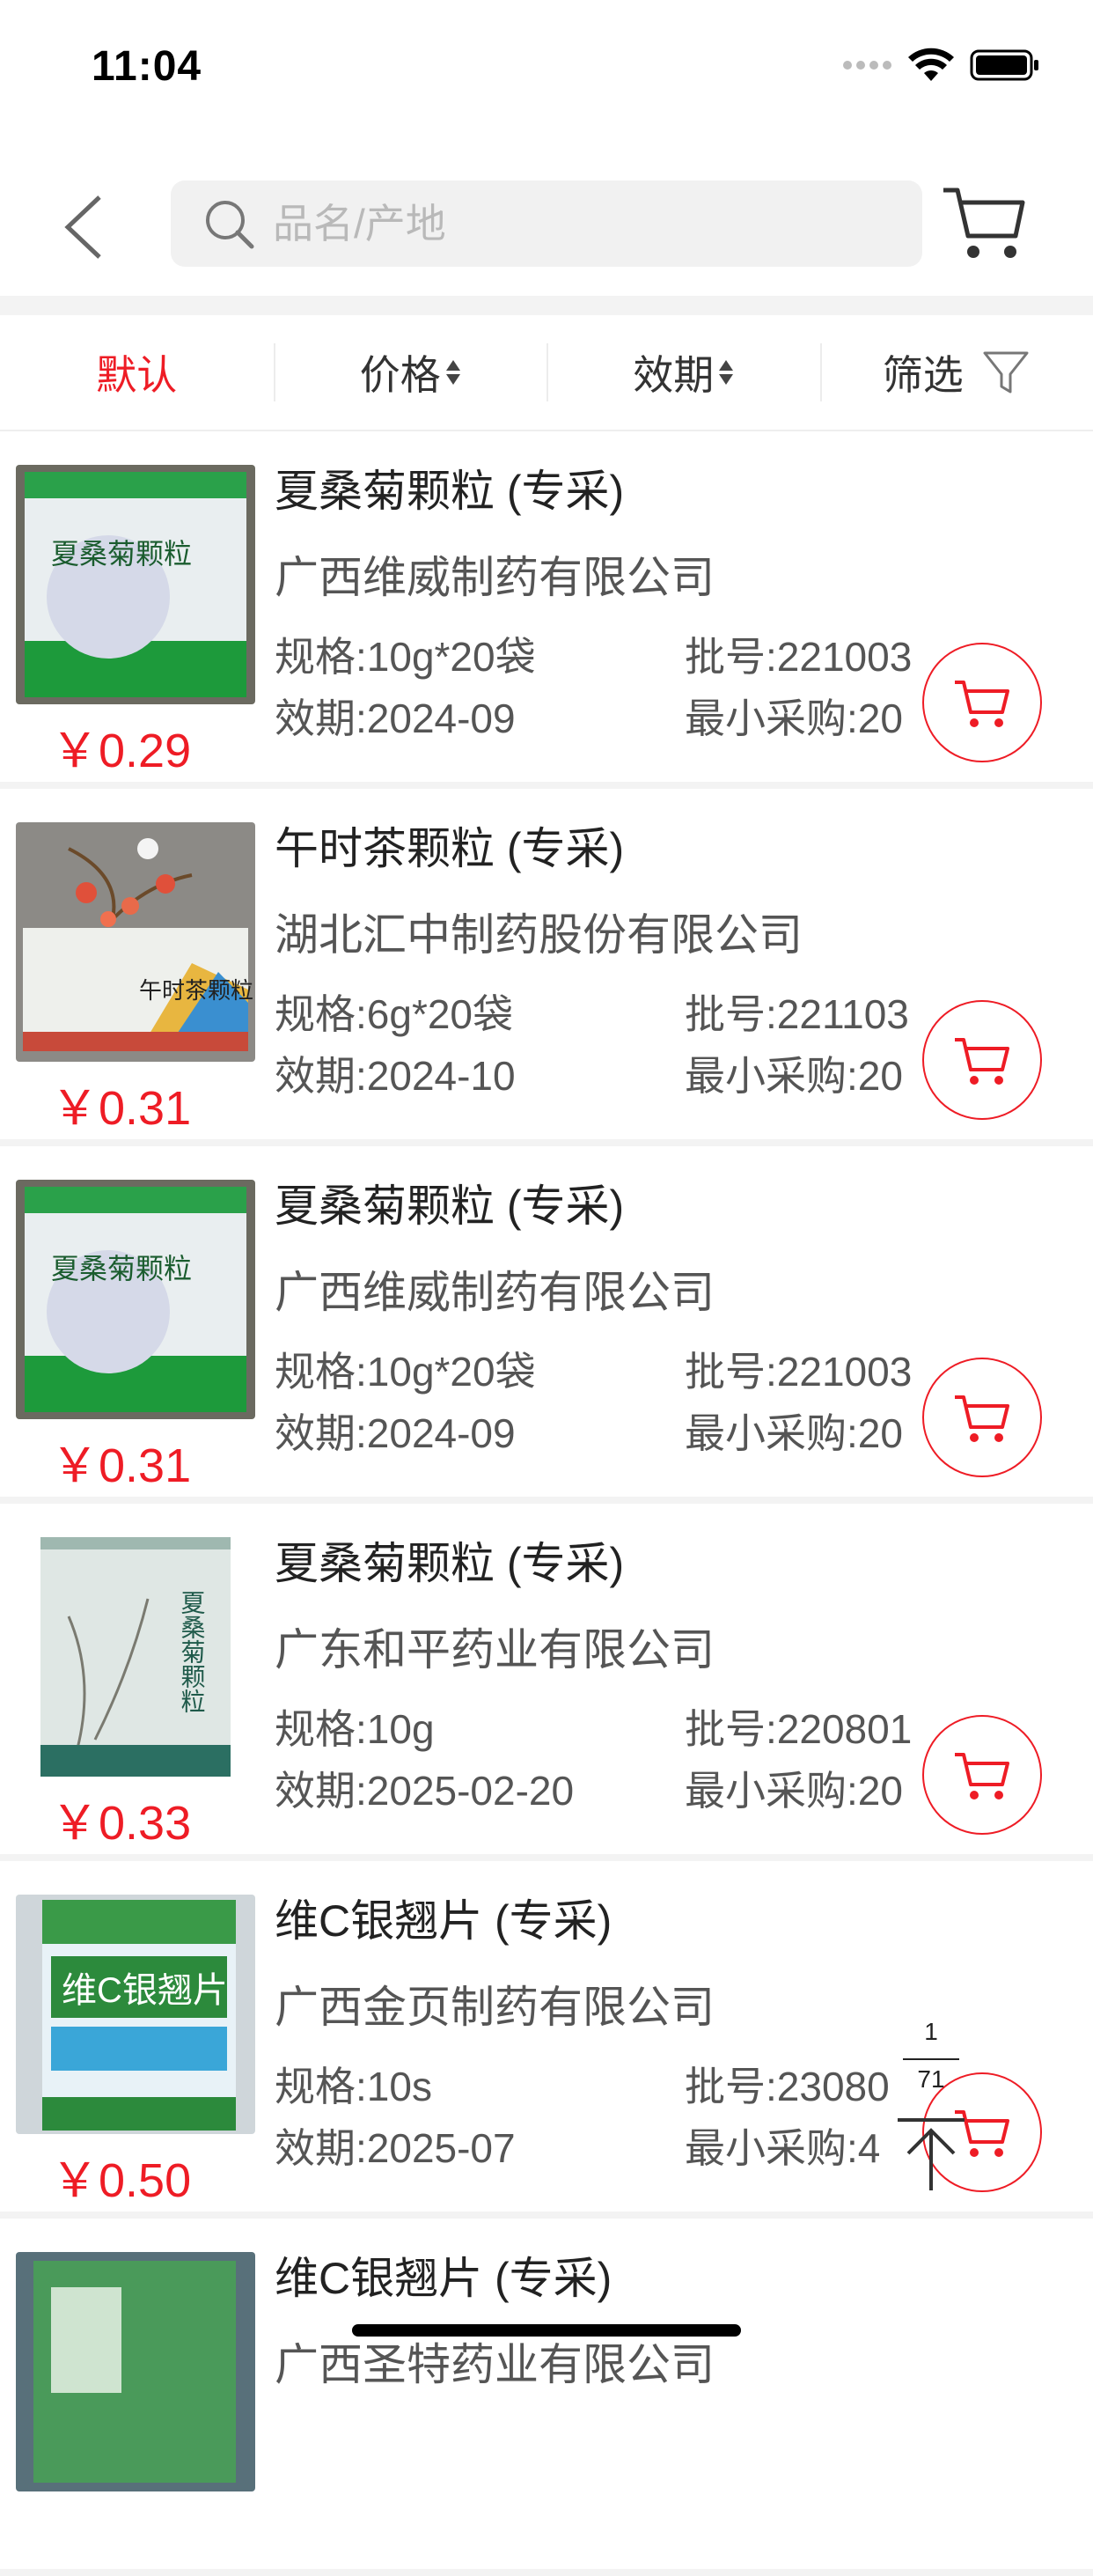 This screenshot has height=2576, width=1093. What do you see at coordinates (931, 2032) in the screenshot?
I see `page-current: 1` at bounding box center [931, 2032].